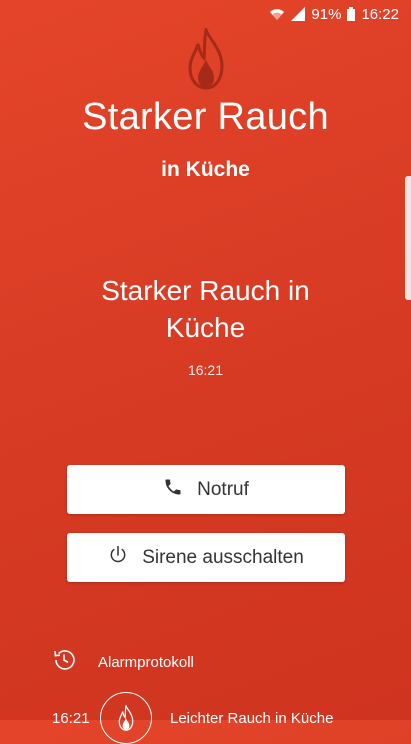 The width and height of the screenshot is (411, 744). I want to click on page-subtitle: in Küche, so click(205, 169).